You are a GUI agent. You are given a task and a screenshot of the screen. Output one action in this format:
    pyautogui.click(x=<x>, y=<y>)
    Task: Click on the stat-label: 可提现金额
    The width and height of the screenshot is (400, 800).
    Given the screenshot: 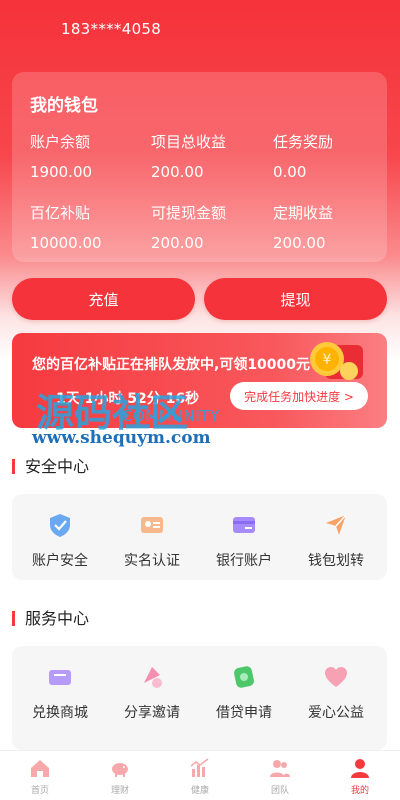 What is the action you would take?
    pyautogui.click(x=189, y=213)
    